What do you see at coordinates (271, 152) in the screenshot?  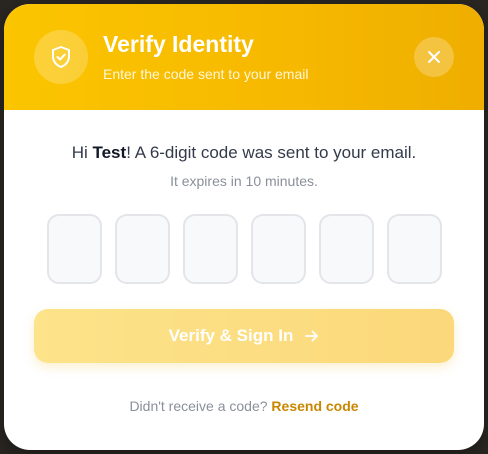 I see `greeting-suffix: ! A 6-digit code was sent to your email.` at bounding box center [271, 152].